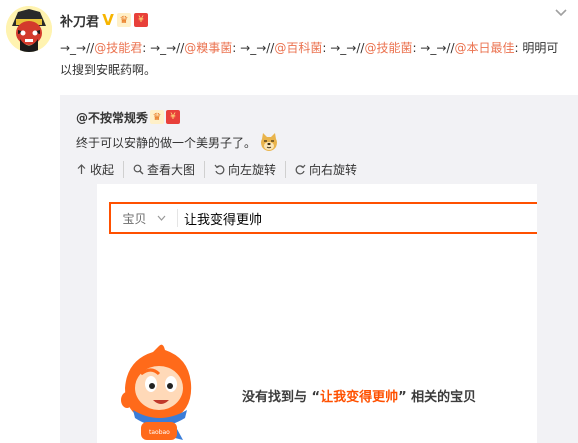 Image resolution: width=578 pixels, height=443 pixels. I want to click on rotate-right-label: 向右旋转, so click(333, 169).